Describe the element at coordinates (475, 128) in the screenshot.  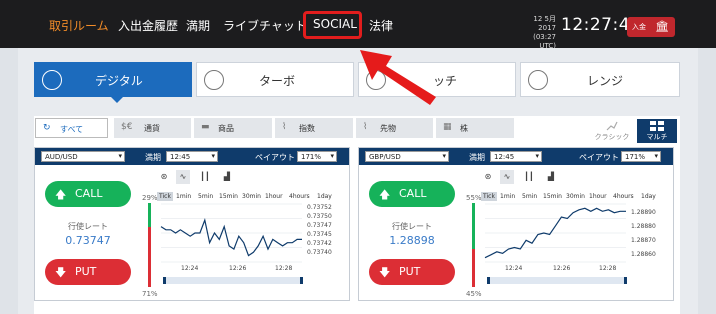
I see `category-stock: ▦ 株` at that location.